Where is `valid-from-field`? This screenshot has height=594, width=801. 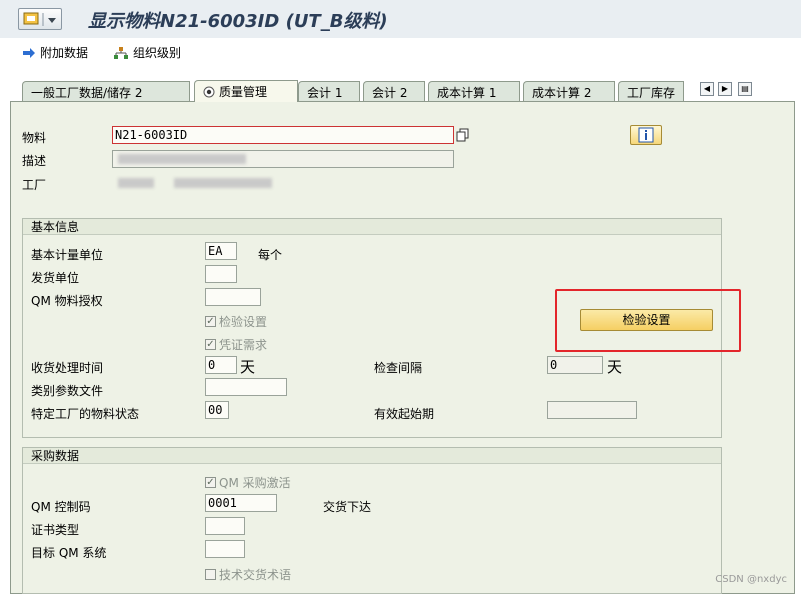 valid-from-field is located at coordinates (592, 410).